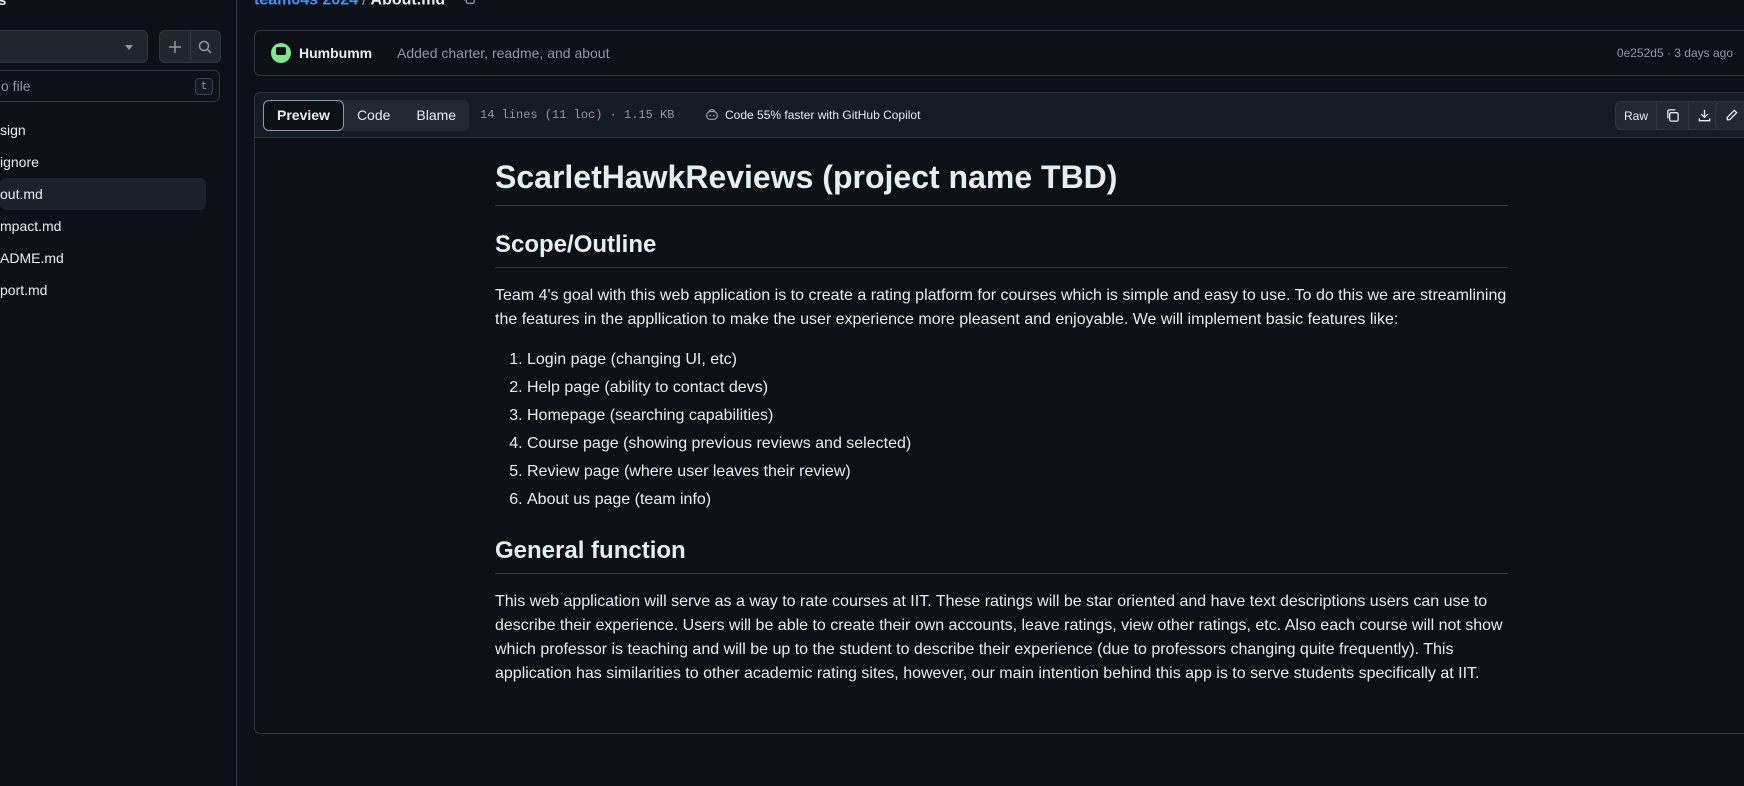 Image resolution: width=1744 pixels, height=786 pixels. I want to click on go-to-file-field: t, so click(110, 86).